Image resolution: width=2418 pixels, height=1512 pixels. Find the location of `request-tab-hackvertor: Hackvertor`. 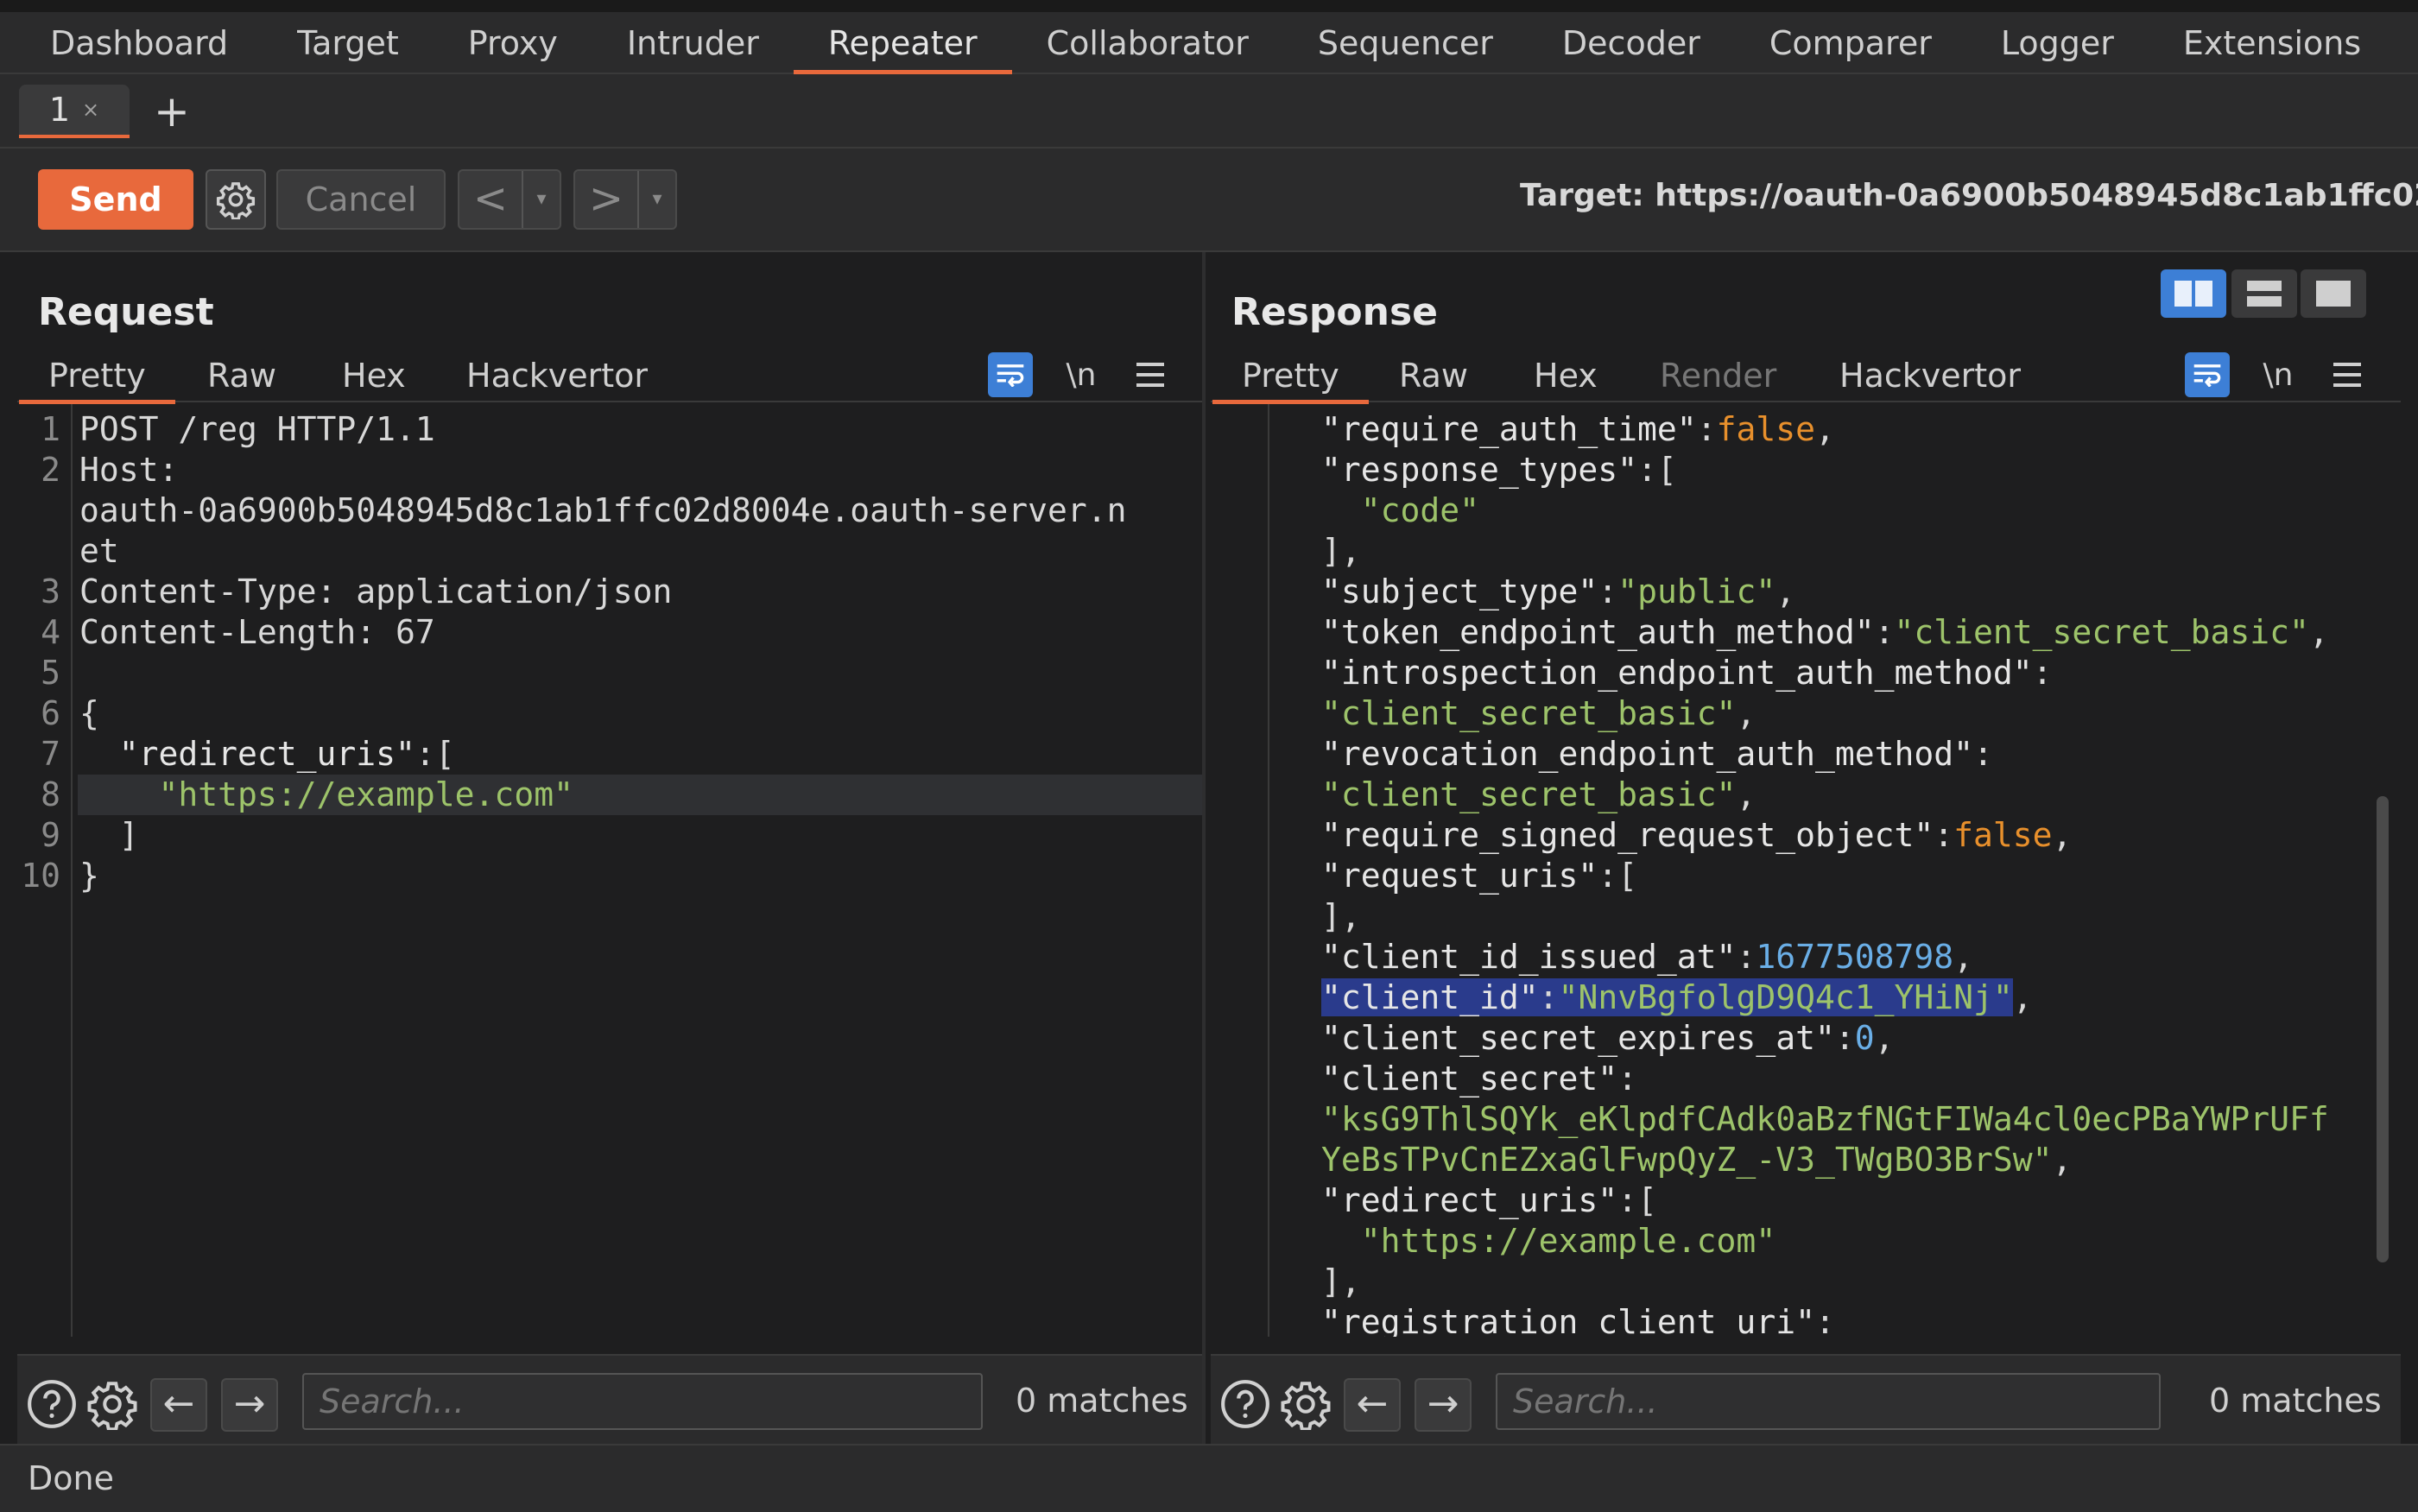

request-tab-hackvertor: Hackvertor is located at coordinates (557, 375).